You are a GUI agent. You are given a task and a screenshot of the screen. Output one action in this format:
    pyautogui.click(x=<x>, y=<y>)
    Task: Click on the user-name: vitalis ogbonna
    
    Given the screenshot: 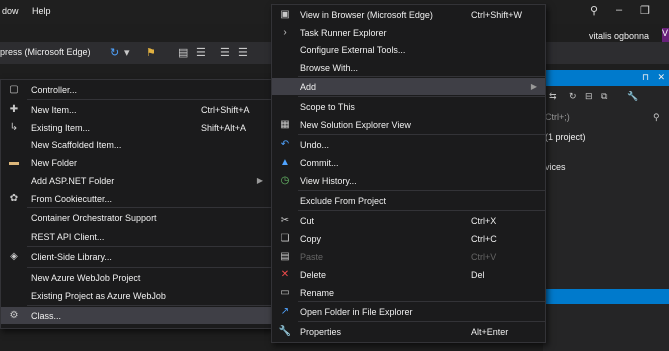 What is the action you would take?
    pyautogui.click(x=619, y=36)
    